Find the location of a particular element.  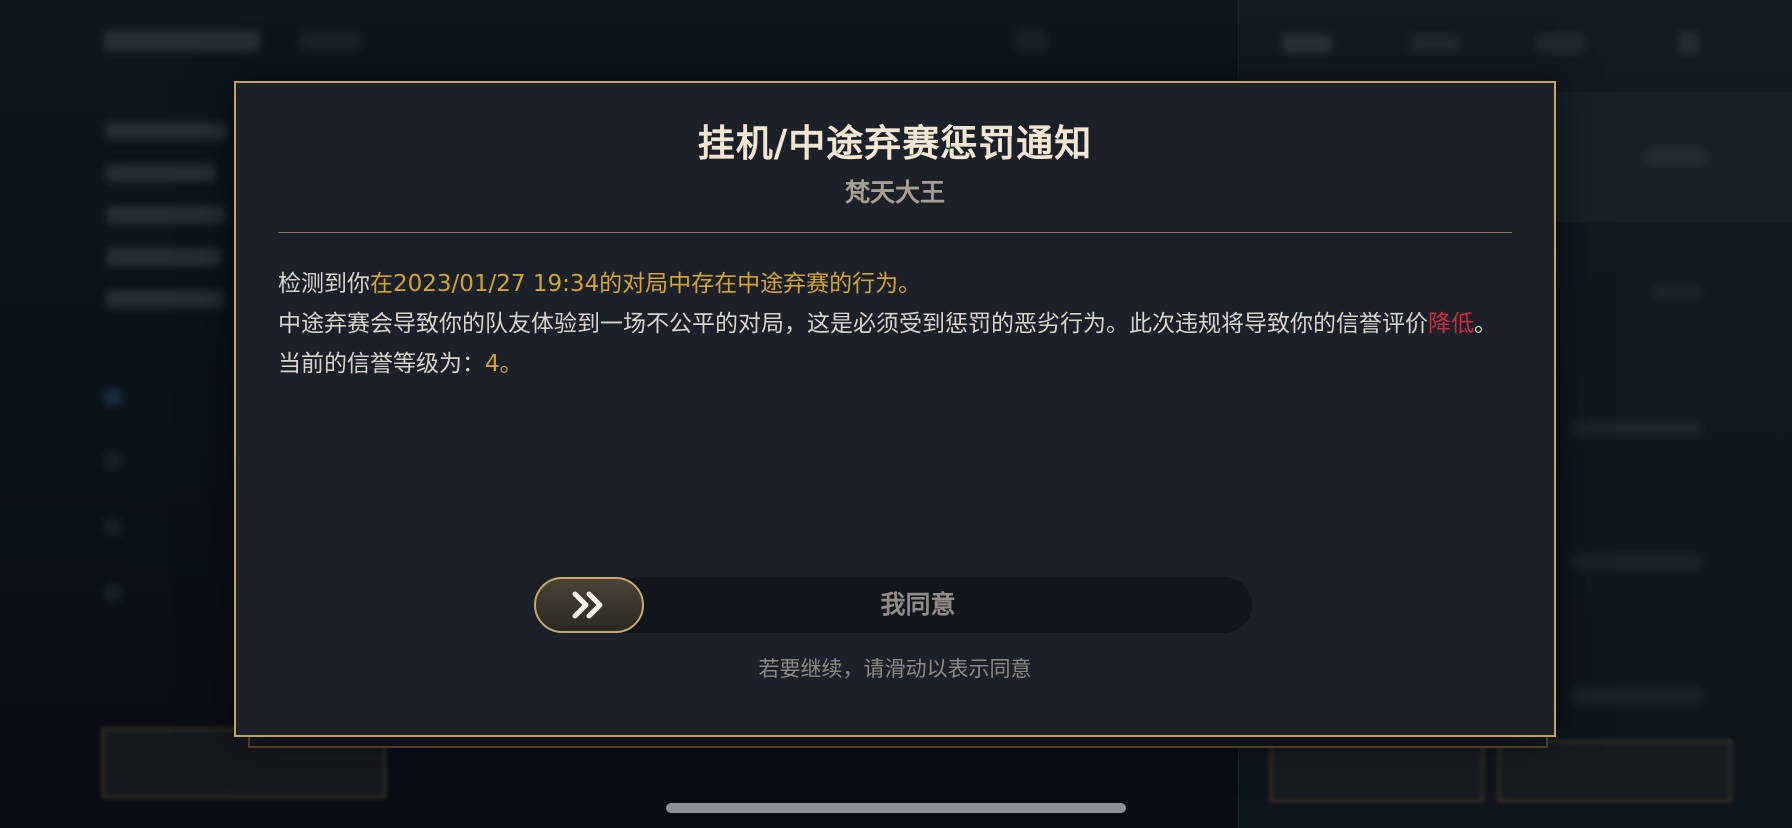

agree-slider: 我同意 is located at coordinates (893, 605).